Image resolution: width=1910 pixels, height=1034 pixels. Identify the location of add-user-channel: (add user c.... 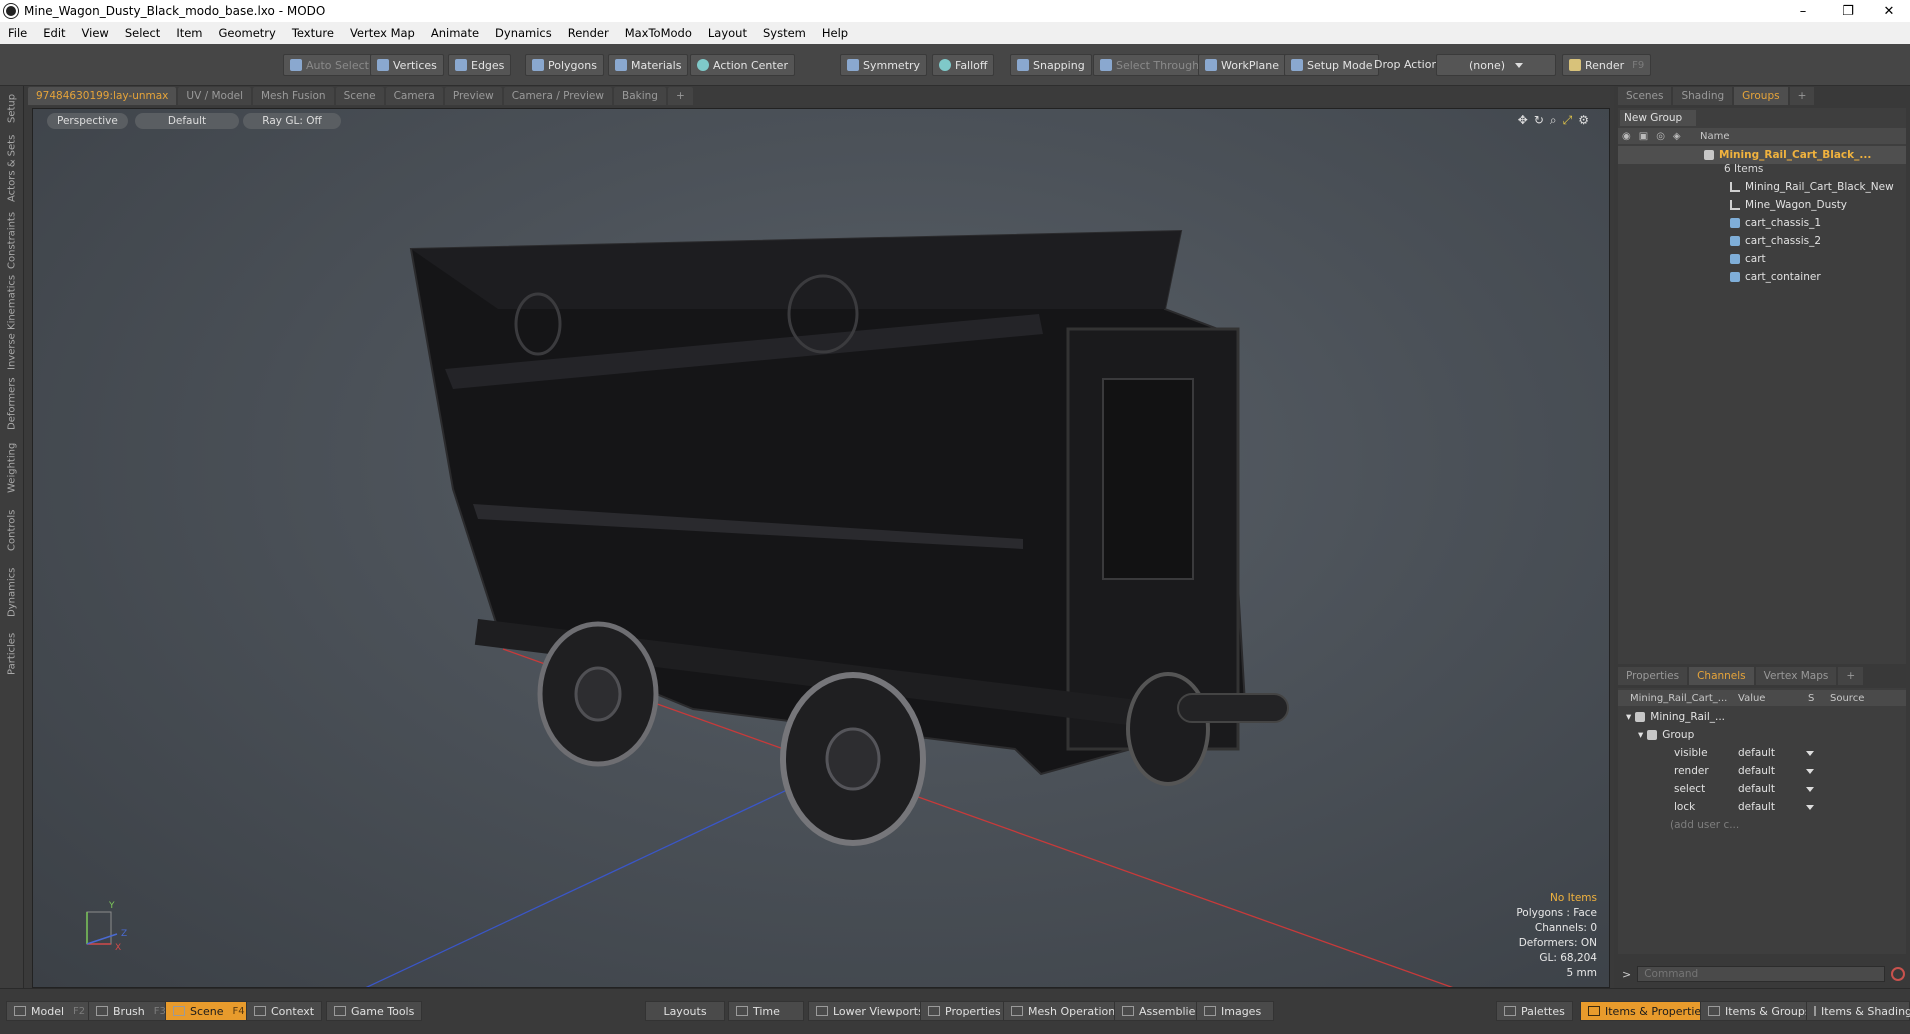
(1762, 825).